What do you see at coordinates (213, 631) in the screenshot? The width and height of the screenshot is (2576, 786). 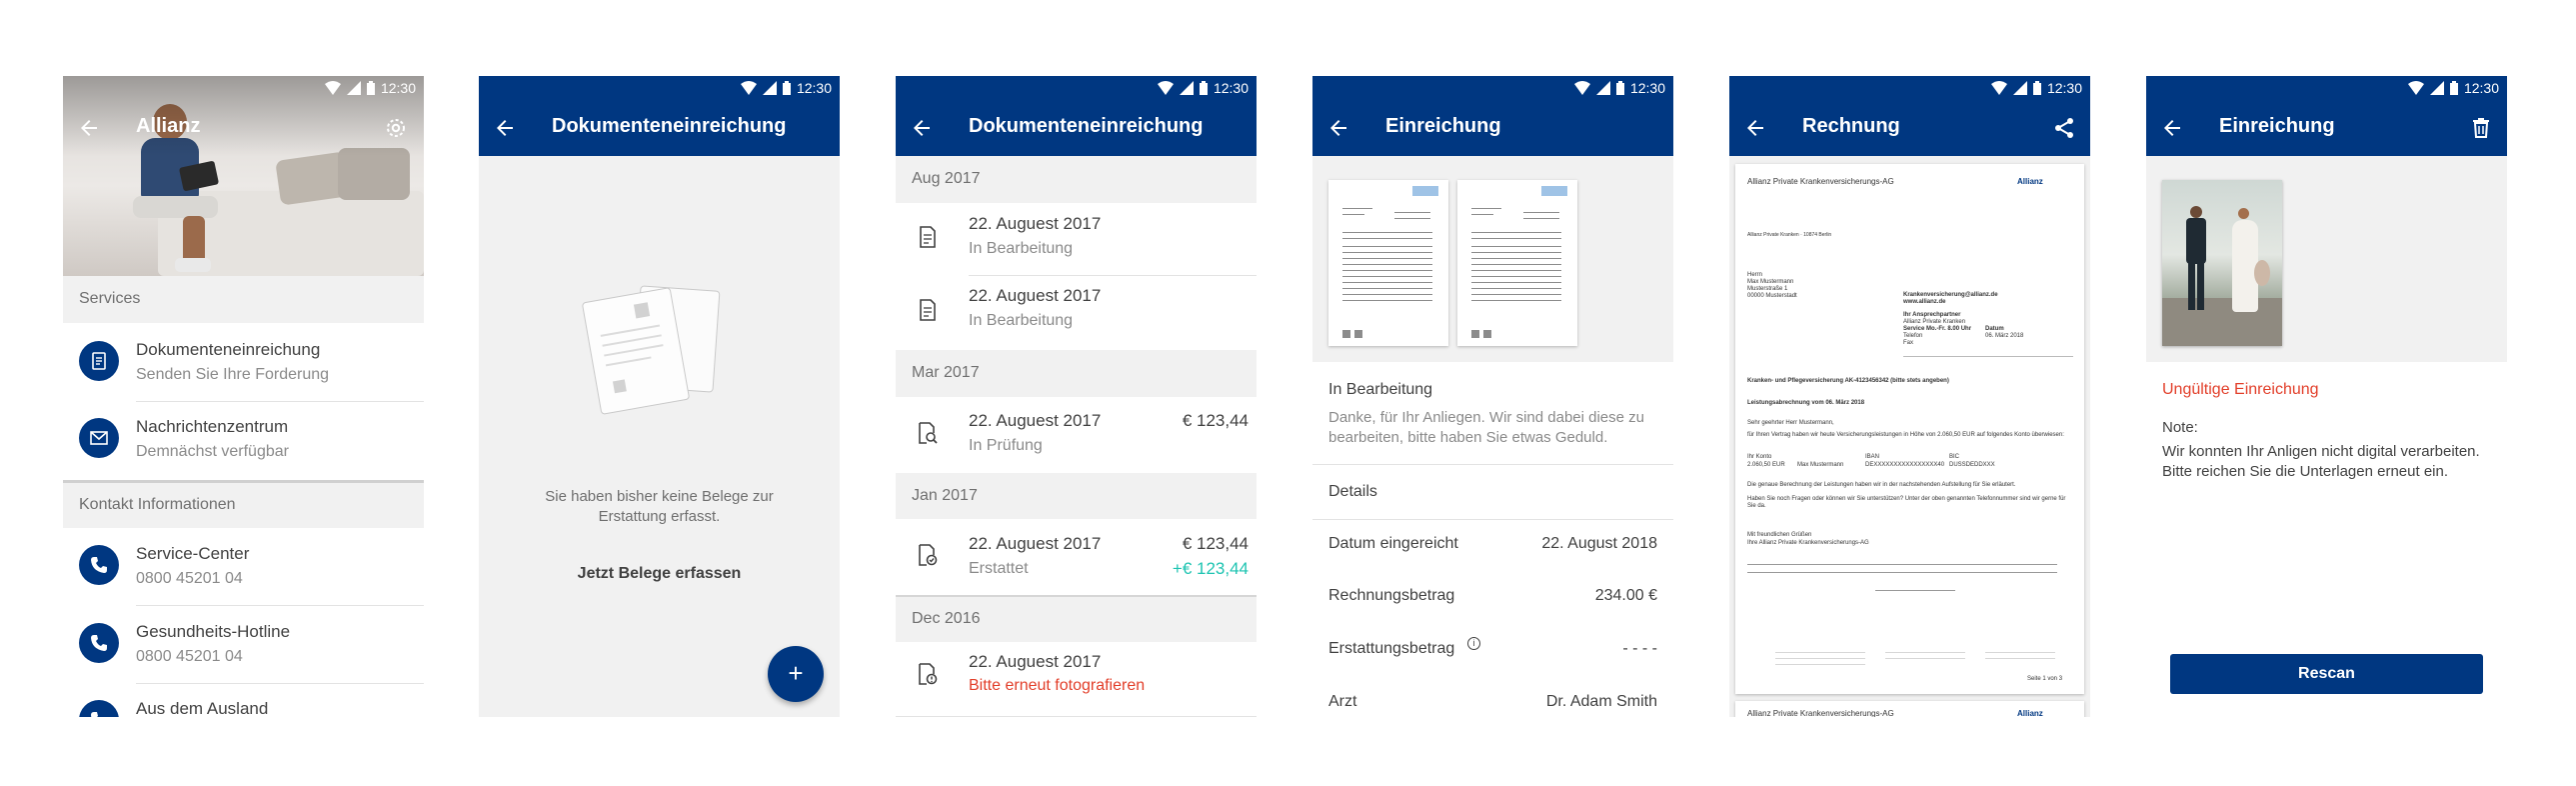 I see `contact-title: Gesundheits-Hotline` at bounding box center [213, 631].